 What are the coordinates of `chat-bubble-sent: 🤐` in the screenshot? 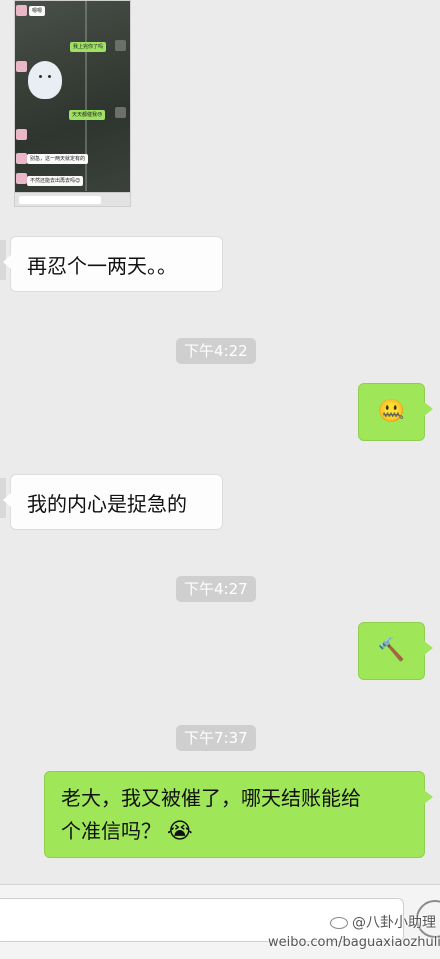 It's located at (391, 412).